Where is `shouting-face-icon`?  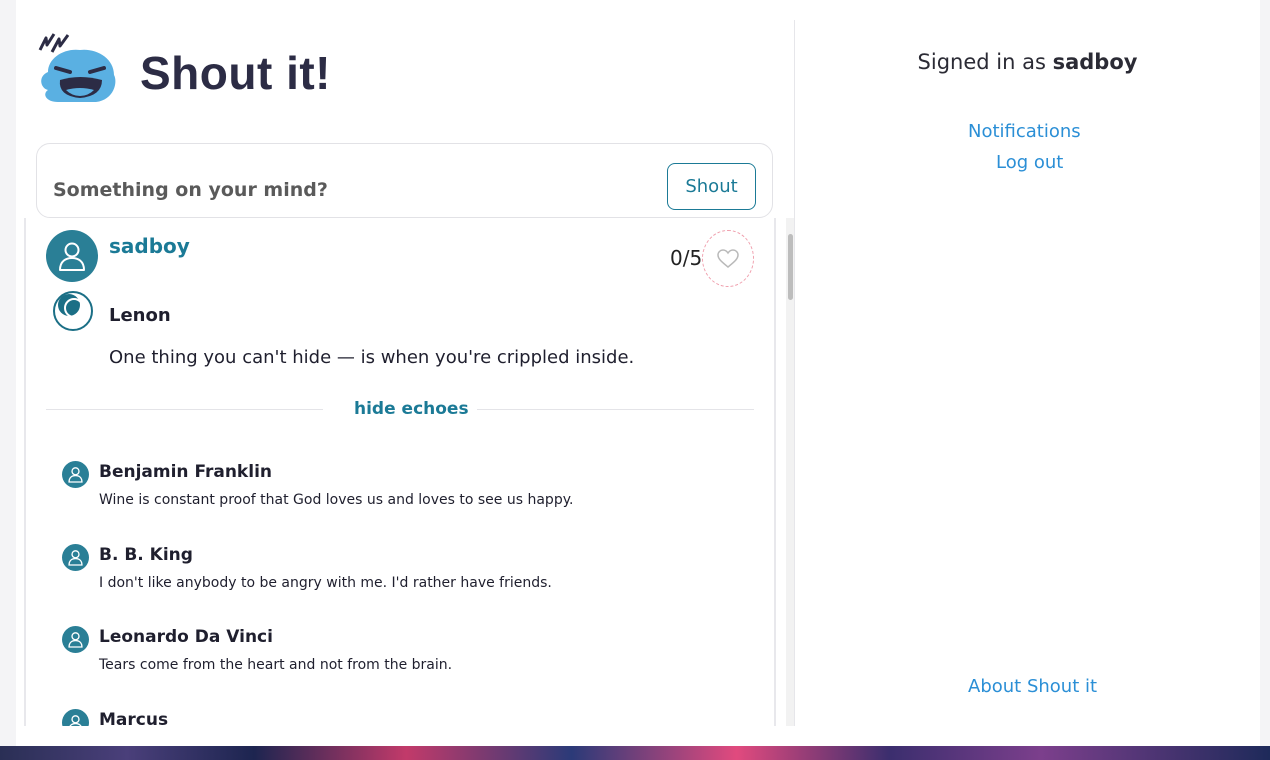 shouting-face-icon is located at coordinates (81, 65).